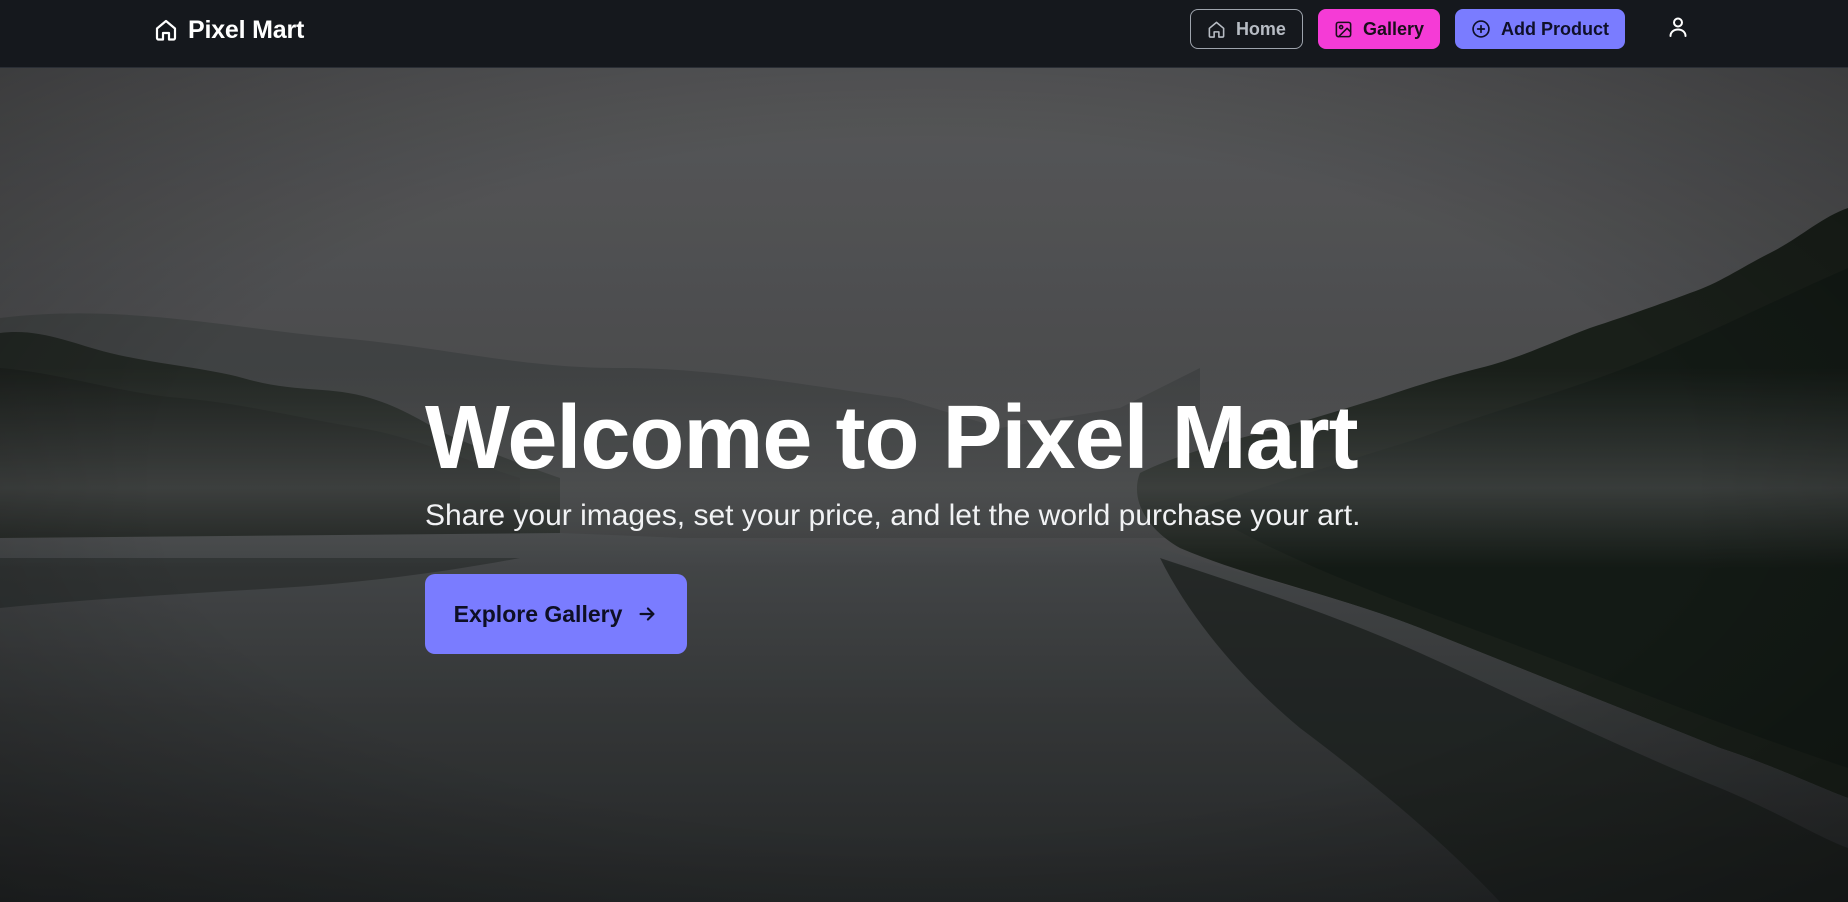 The image size is (1848, 902). Describe the element at coordinates (892, 438) in the screenshot. I see `hero-title: Welcome to Pixel Mart` at that location.